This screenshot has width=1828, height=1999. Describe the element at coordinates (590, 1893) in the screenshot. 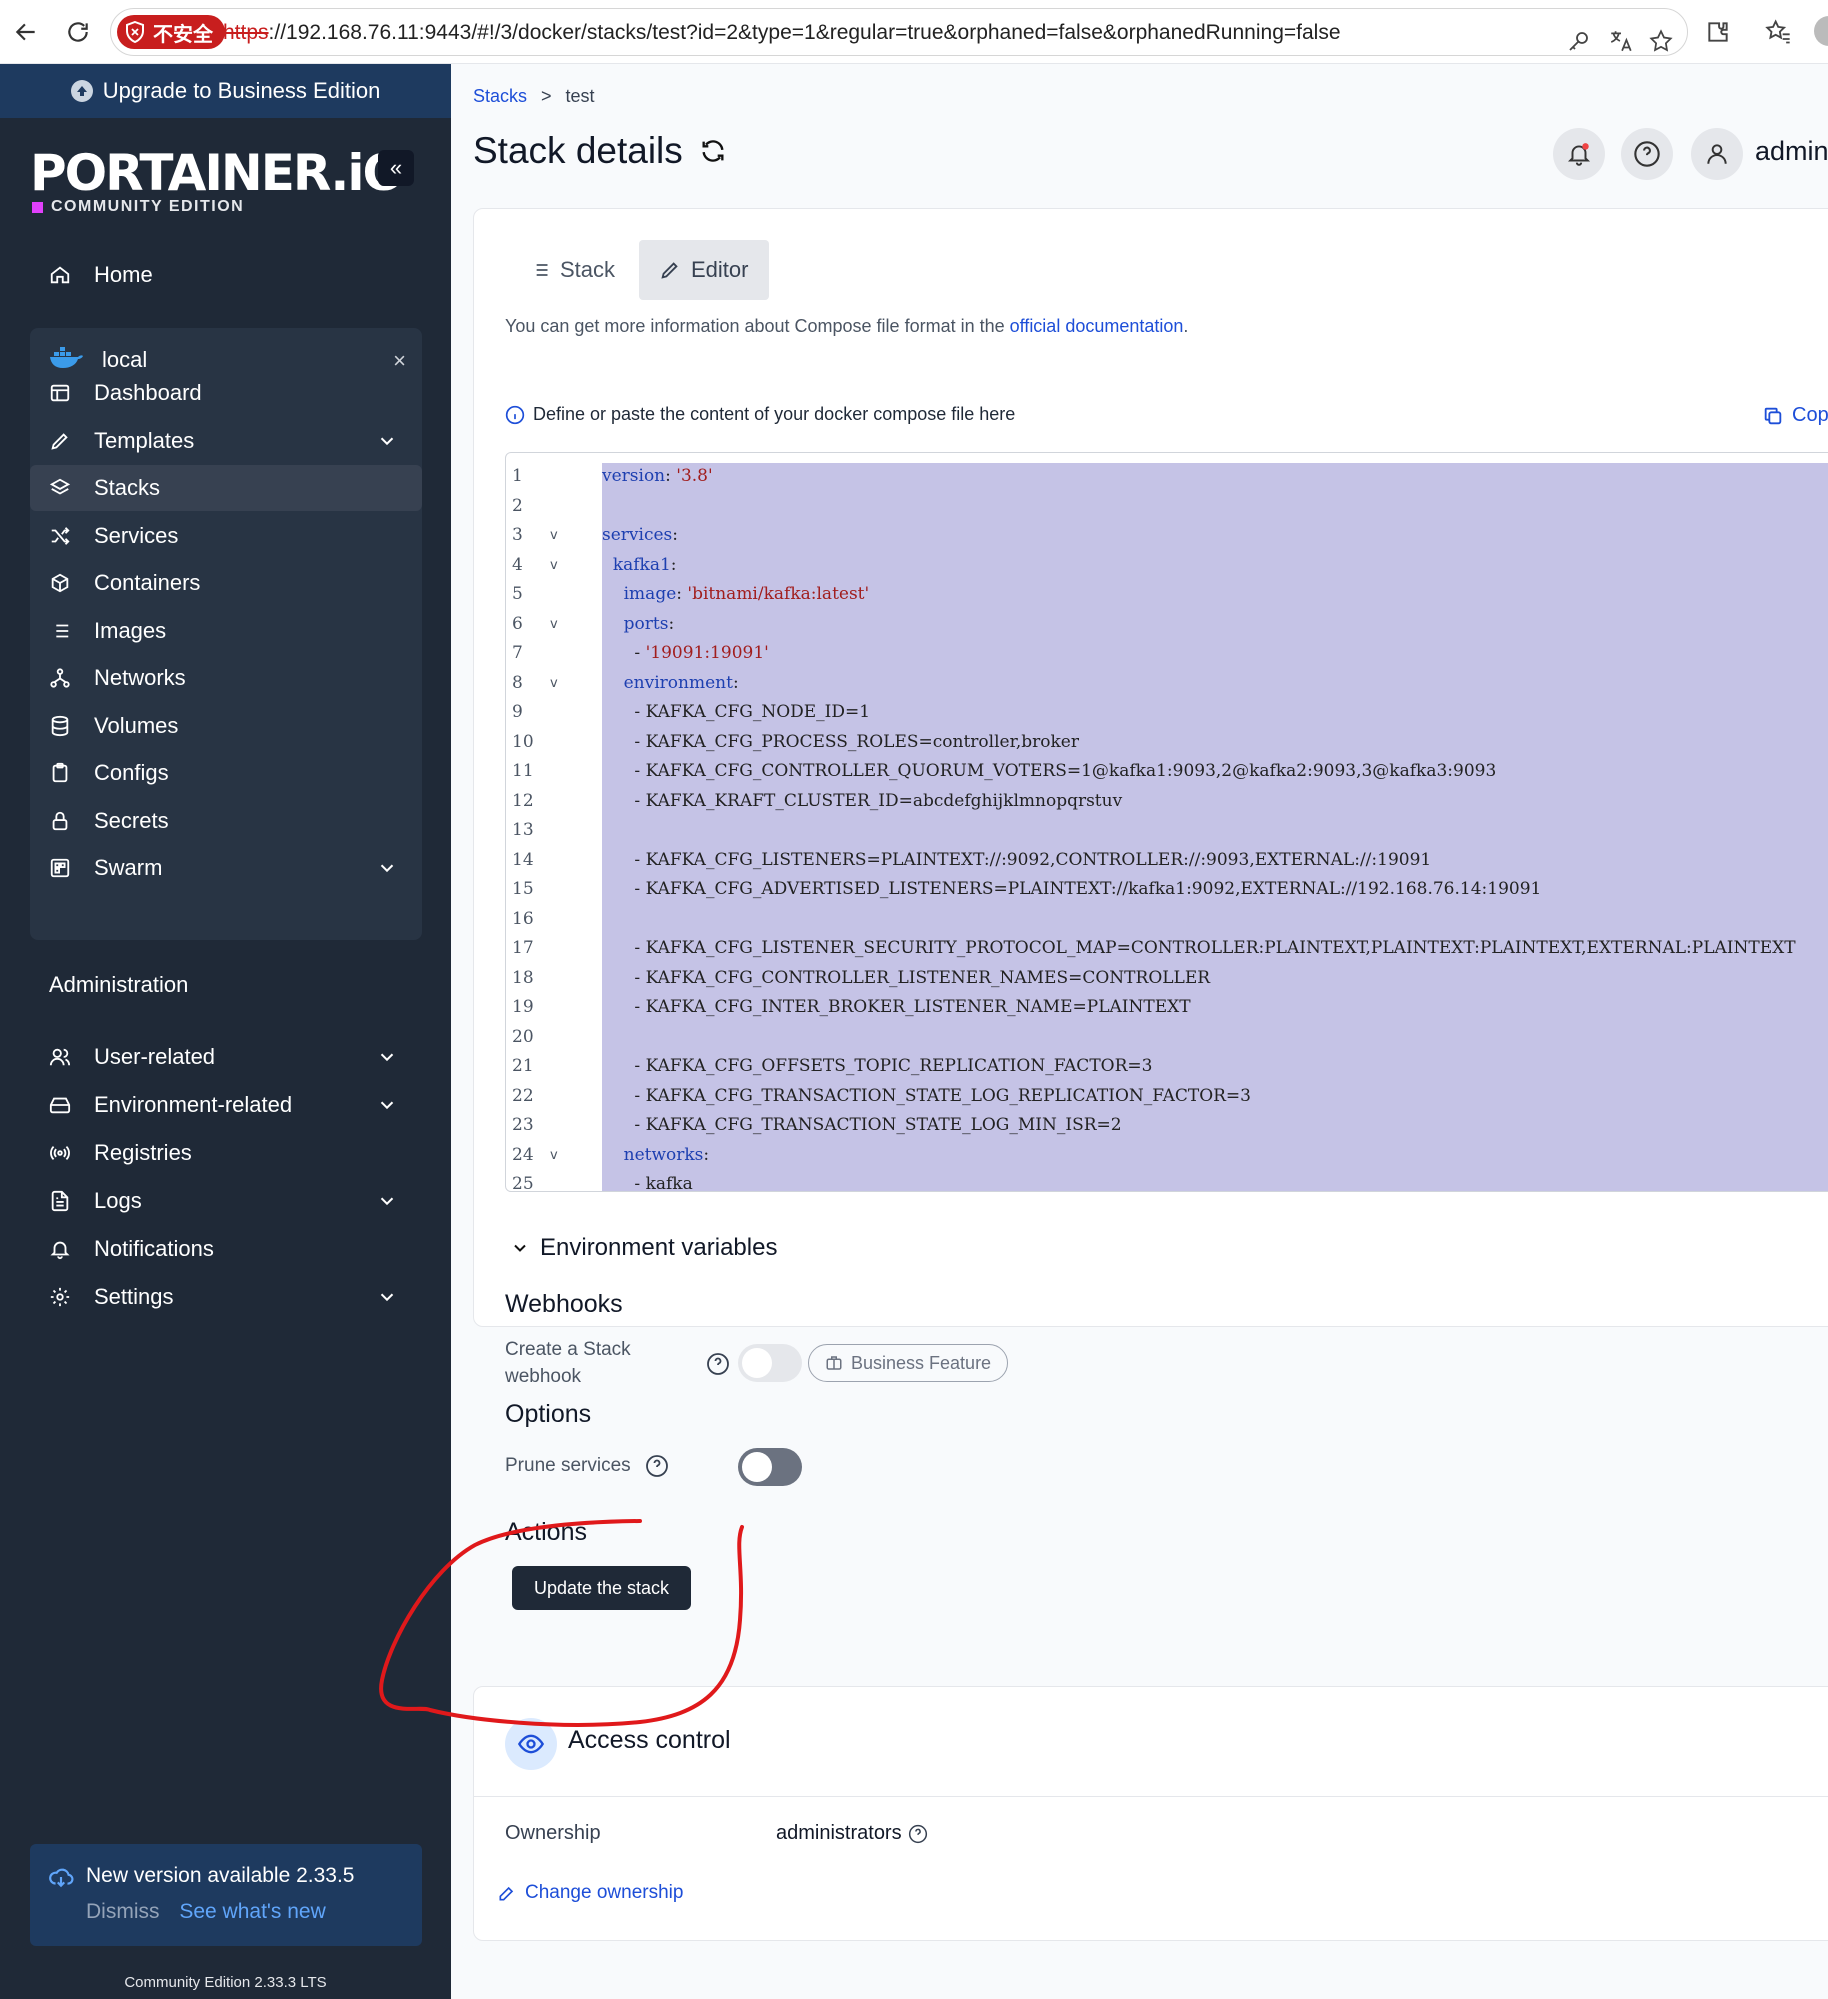

I see `change-ownership-link: Change ownership` at that location.